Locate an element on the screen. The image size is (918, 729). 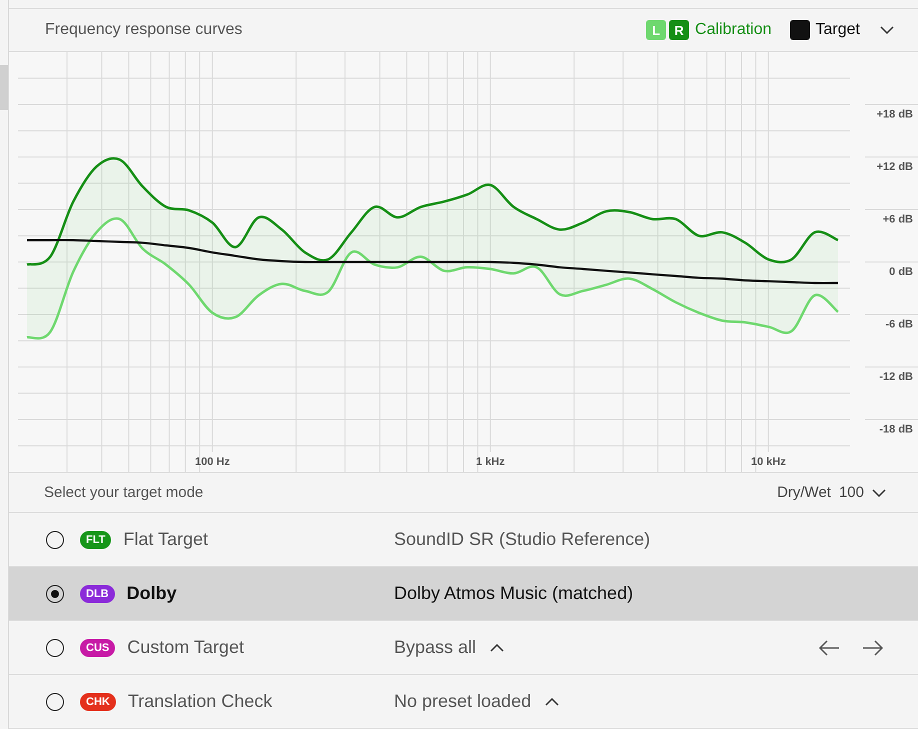
preset-name: Dolby Atmos Music (matched) is located at coordinates (514, 593).